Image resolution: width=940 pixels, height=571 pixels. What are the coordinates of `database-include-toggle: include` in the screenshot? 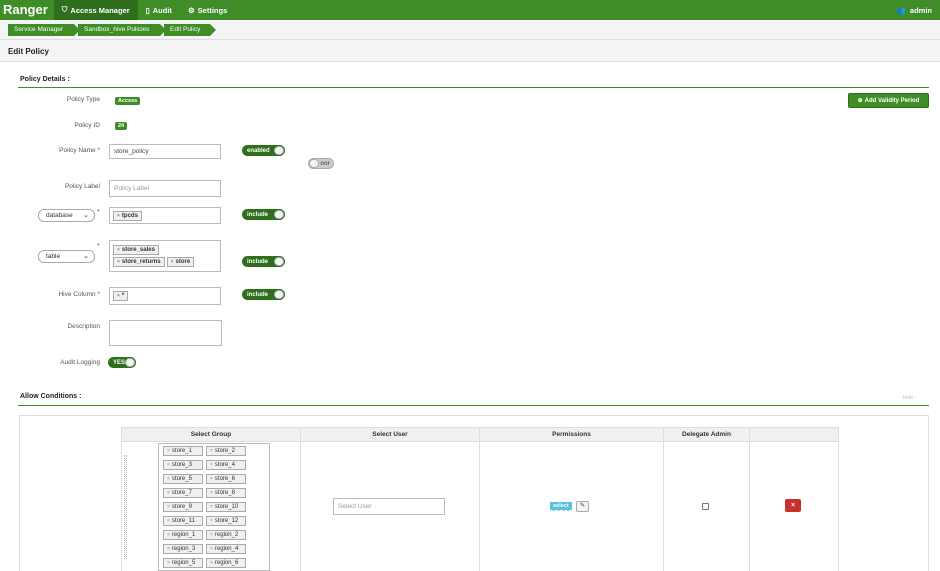 It's located at (263, 214).